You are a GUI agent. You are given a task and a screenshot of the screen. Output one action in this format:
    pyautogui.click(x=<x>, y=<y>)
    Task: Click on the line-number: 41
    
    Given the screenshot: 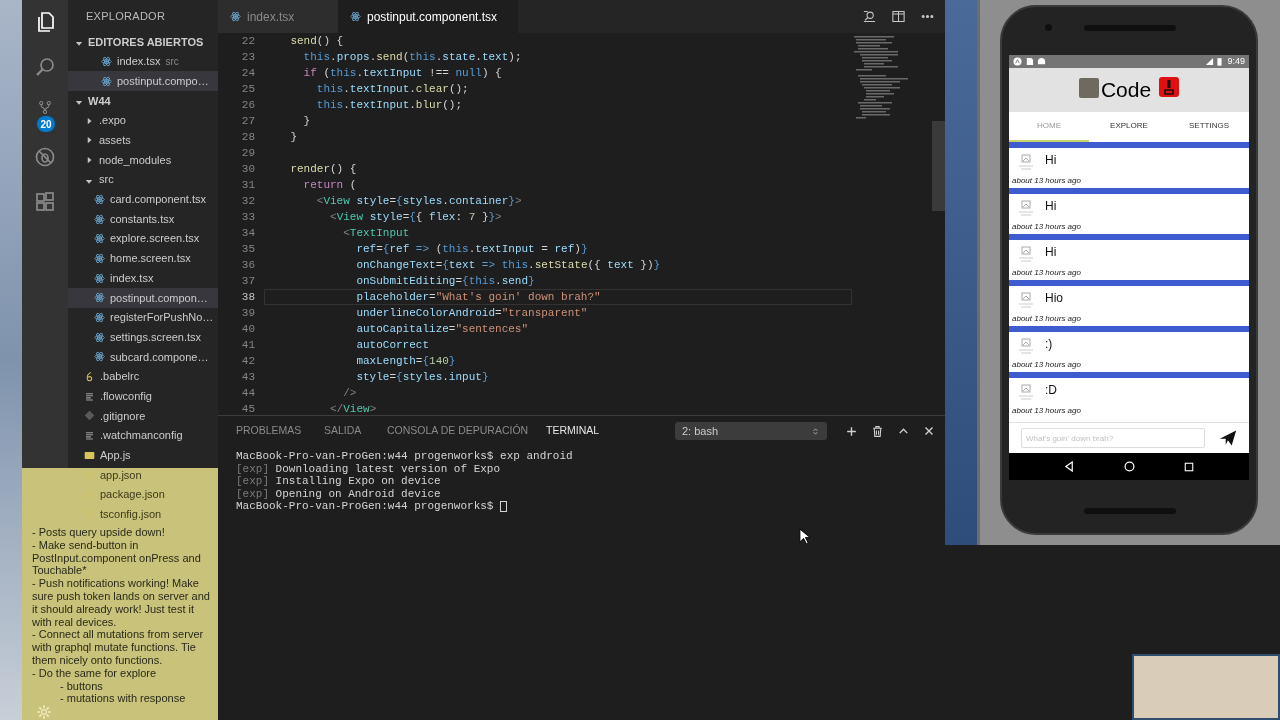 What is the action you would take?
    pyautogui.click(x=247, y=345)
    